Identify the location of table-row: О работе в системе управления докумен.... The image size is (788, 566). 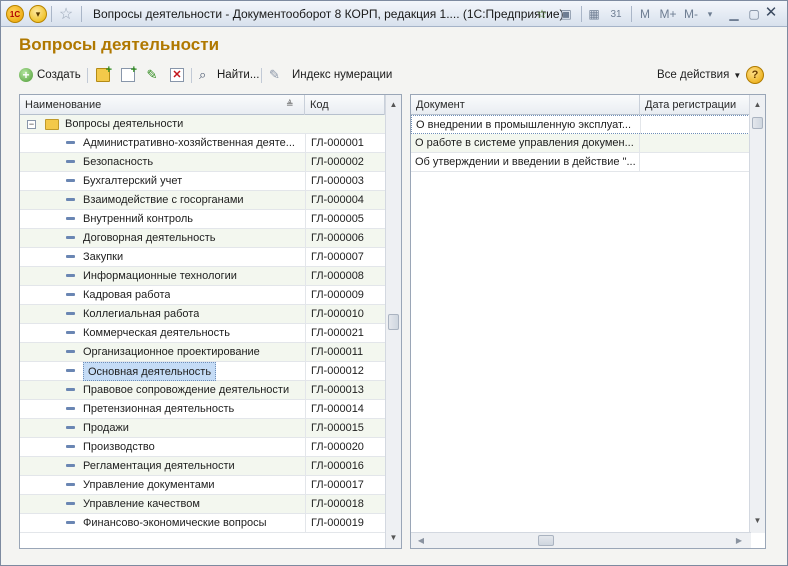
(580, 143).